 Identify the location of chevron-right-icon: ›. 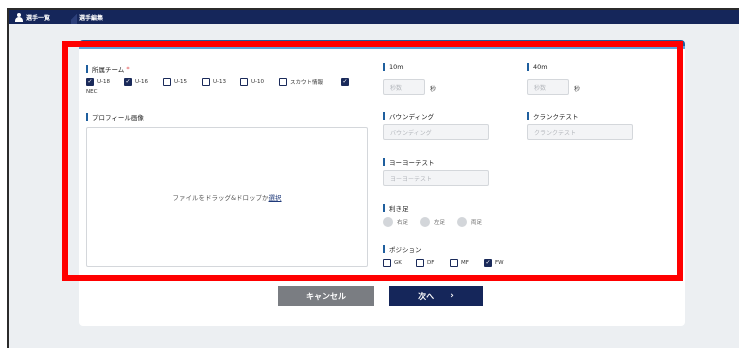
(452, 296).